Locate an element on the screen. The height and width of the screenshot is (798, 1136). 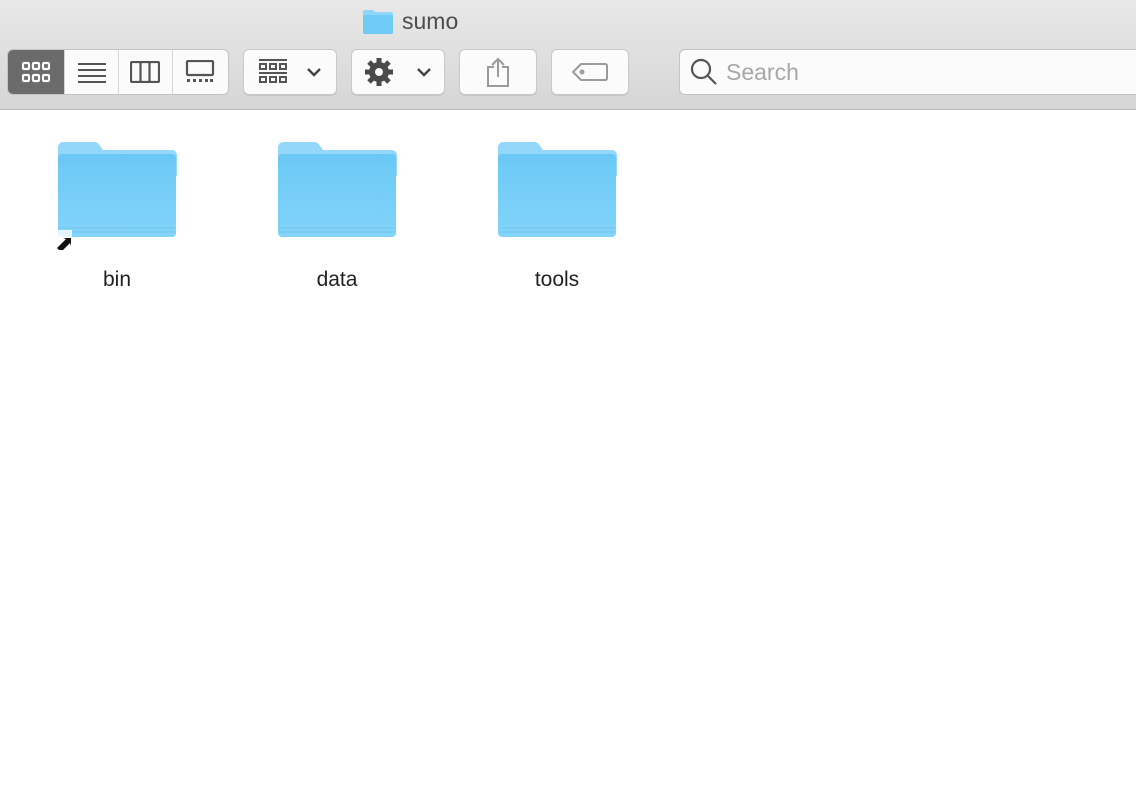
column-view-button is located at coordinates (146, 72).